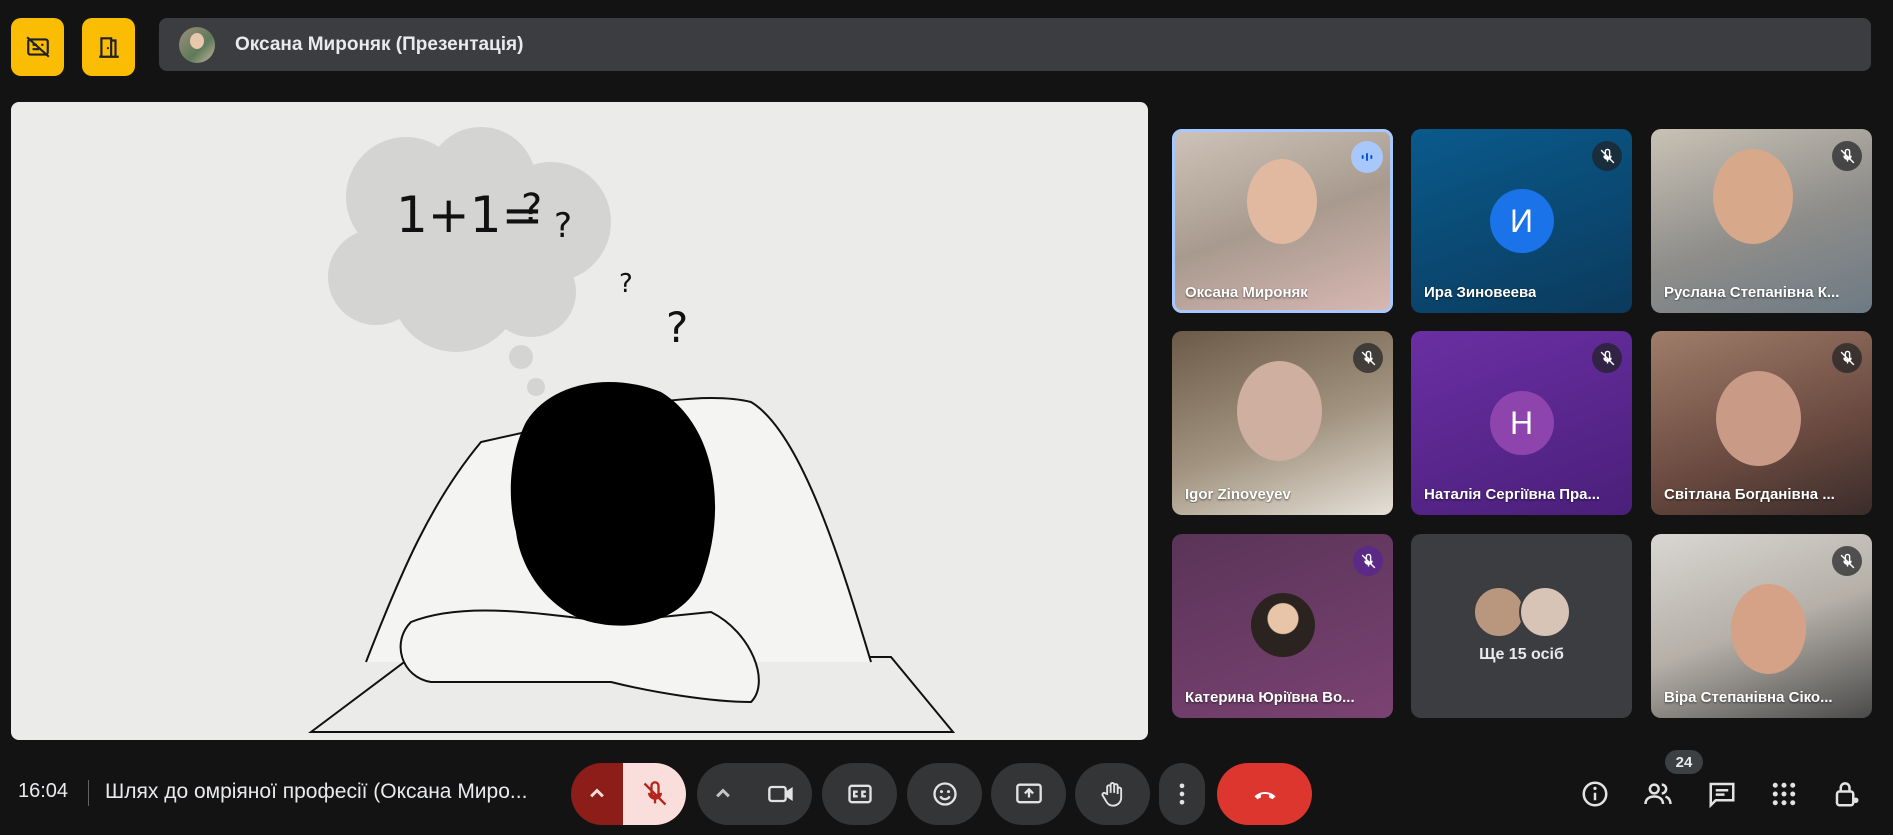 Image resolution: width=1893 pixels, height=835 pixels. I want to click on people-count-badge: 24, so click(1684, 762).